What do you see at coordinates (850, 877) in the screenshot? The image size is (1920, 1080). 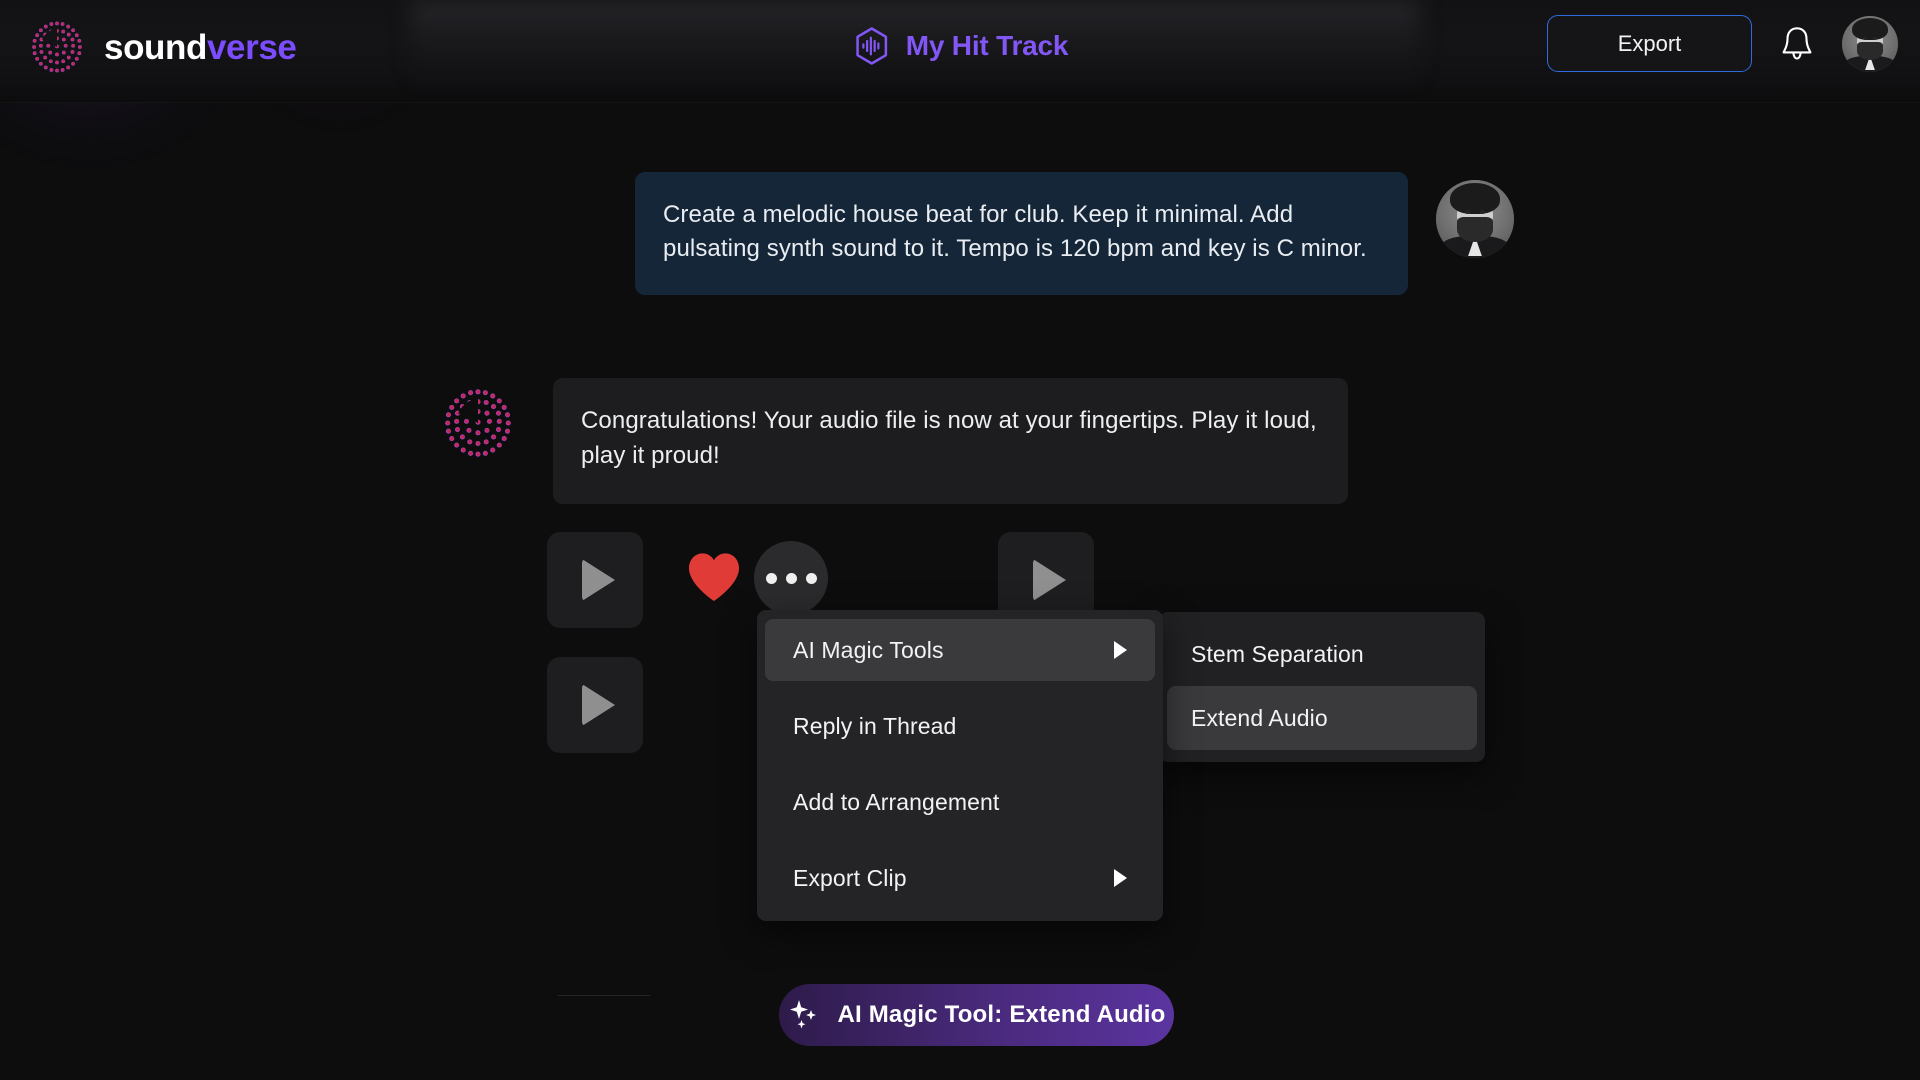 I see `menu-item-label: Export Clip` at bounding box center [850, 877].